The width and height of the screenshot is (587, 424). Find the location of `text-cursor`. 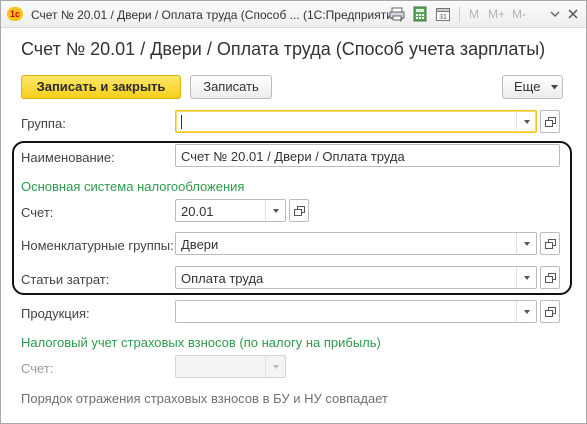

text-cursor is located at coordinates (181, 122).